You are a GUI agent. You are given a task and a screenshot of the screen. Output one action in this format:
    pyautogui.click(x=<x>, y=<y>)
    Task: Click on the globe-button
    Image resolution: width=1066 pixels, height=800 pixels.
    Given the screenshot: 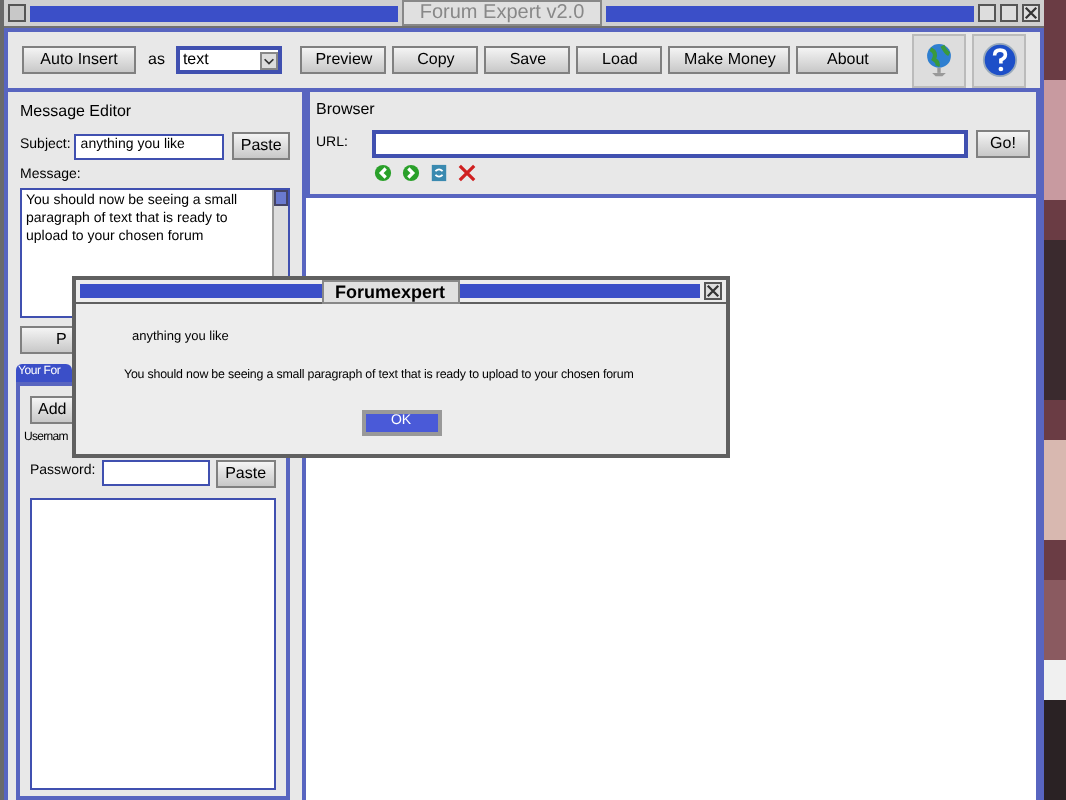 What is the action you would take?
    pyautogui.click(x=939, y=60)
    